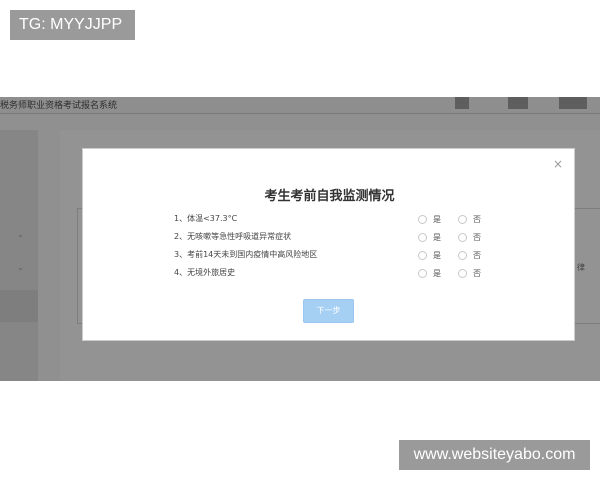 The image size is (600, 480). Describe the element at coordinates (206, 218) in the screenshot. I see `question-text: 1、体温<37.3°C` at that location.